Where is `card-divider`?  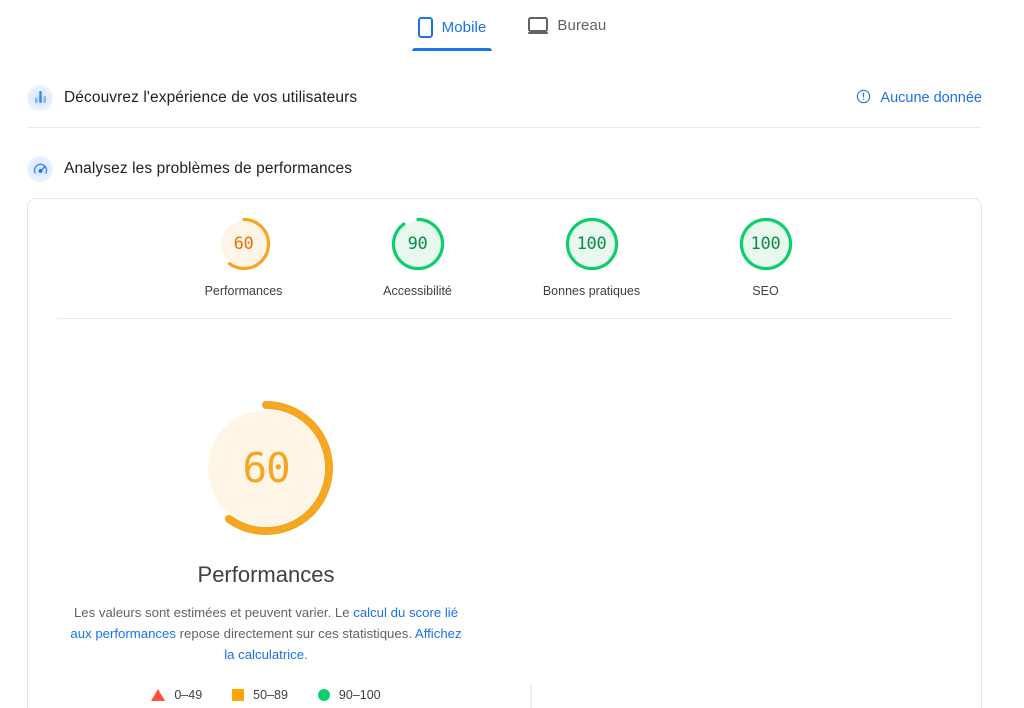 card-divider is located at coordinates (504, 318).